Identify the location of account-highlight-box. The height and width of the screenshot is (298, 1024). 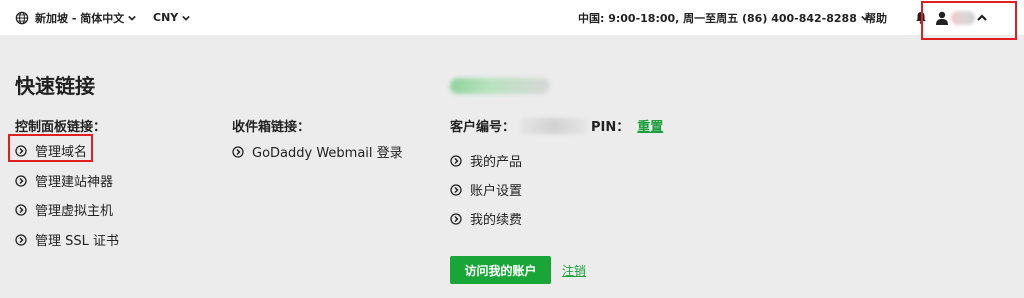
(969, 20).